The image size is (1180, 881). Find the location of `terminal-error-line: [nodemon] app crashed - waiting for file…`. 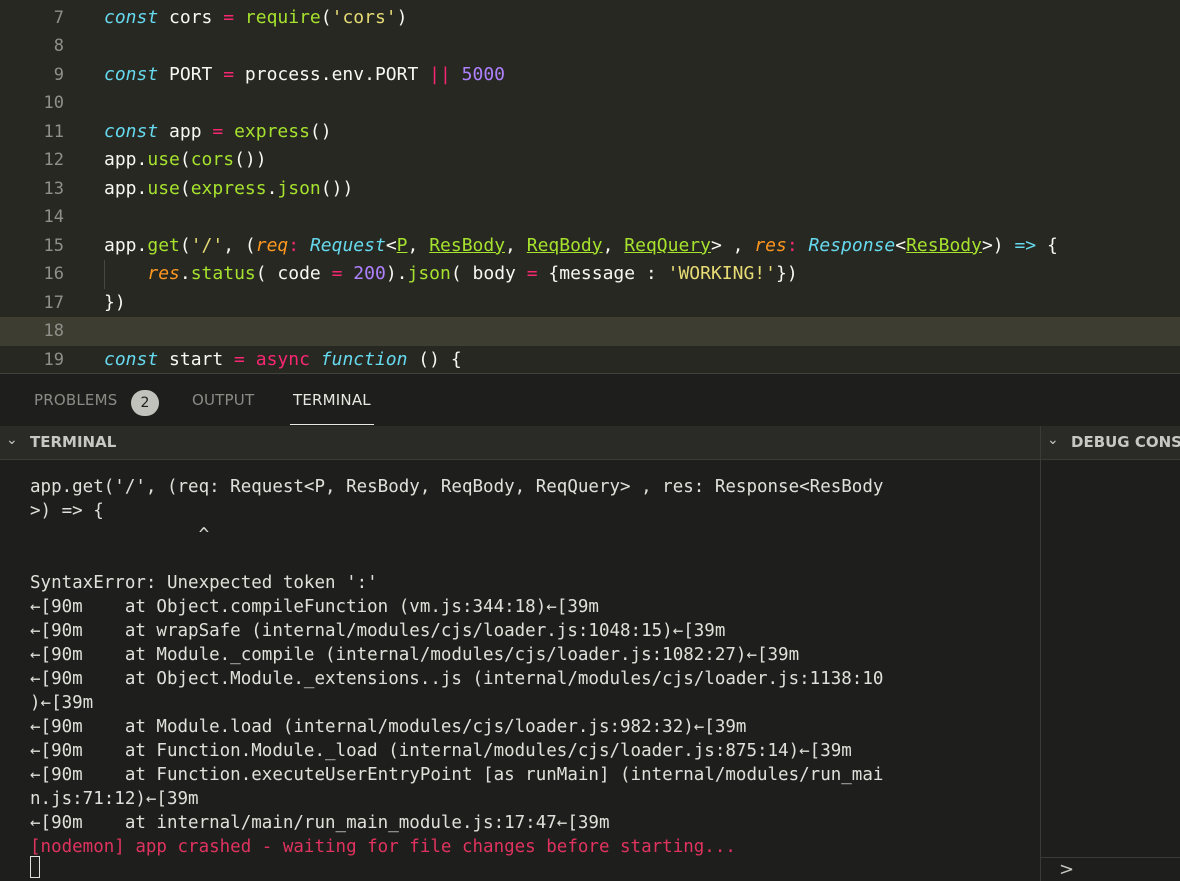

terminal-error-line: [nodemon] app crashed - waiting for file… is located at coordinates (383, 847).